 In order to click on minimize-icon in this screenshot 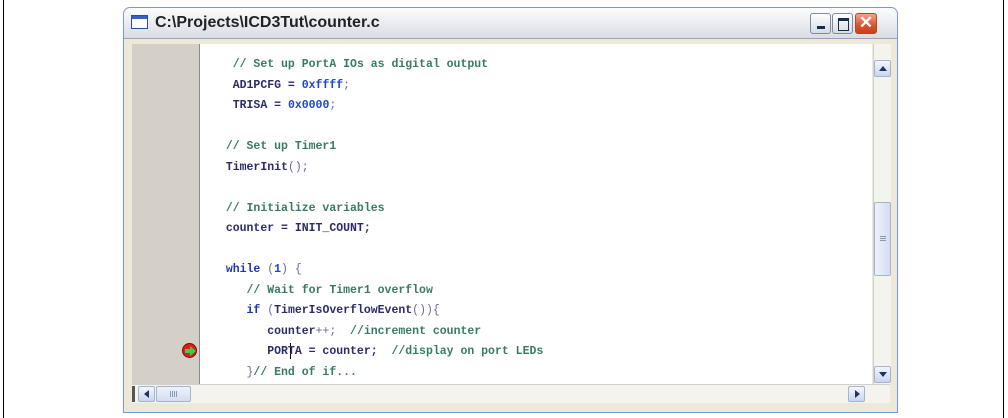, I will do `click(821, 27)`.